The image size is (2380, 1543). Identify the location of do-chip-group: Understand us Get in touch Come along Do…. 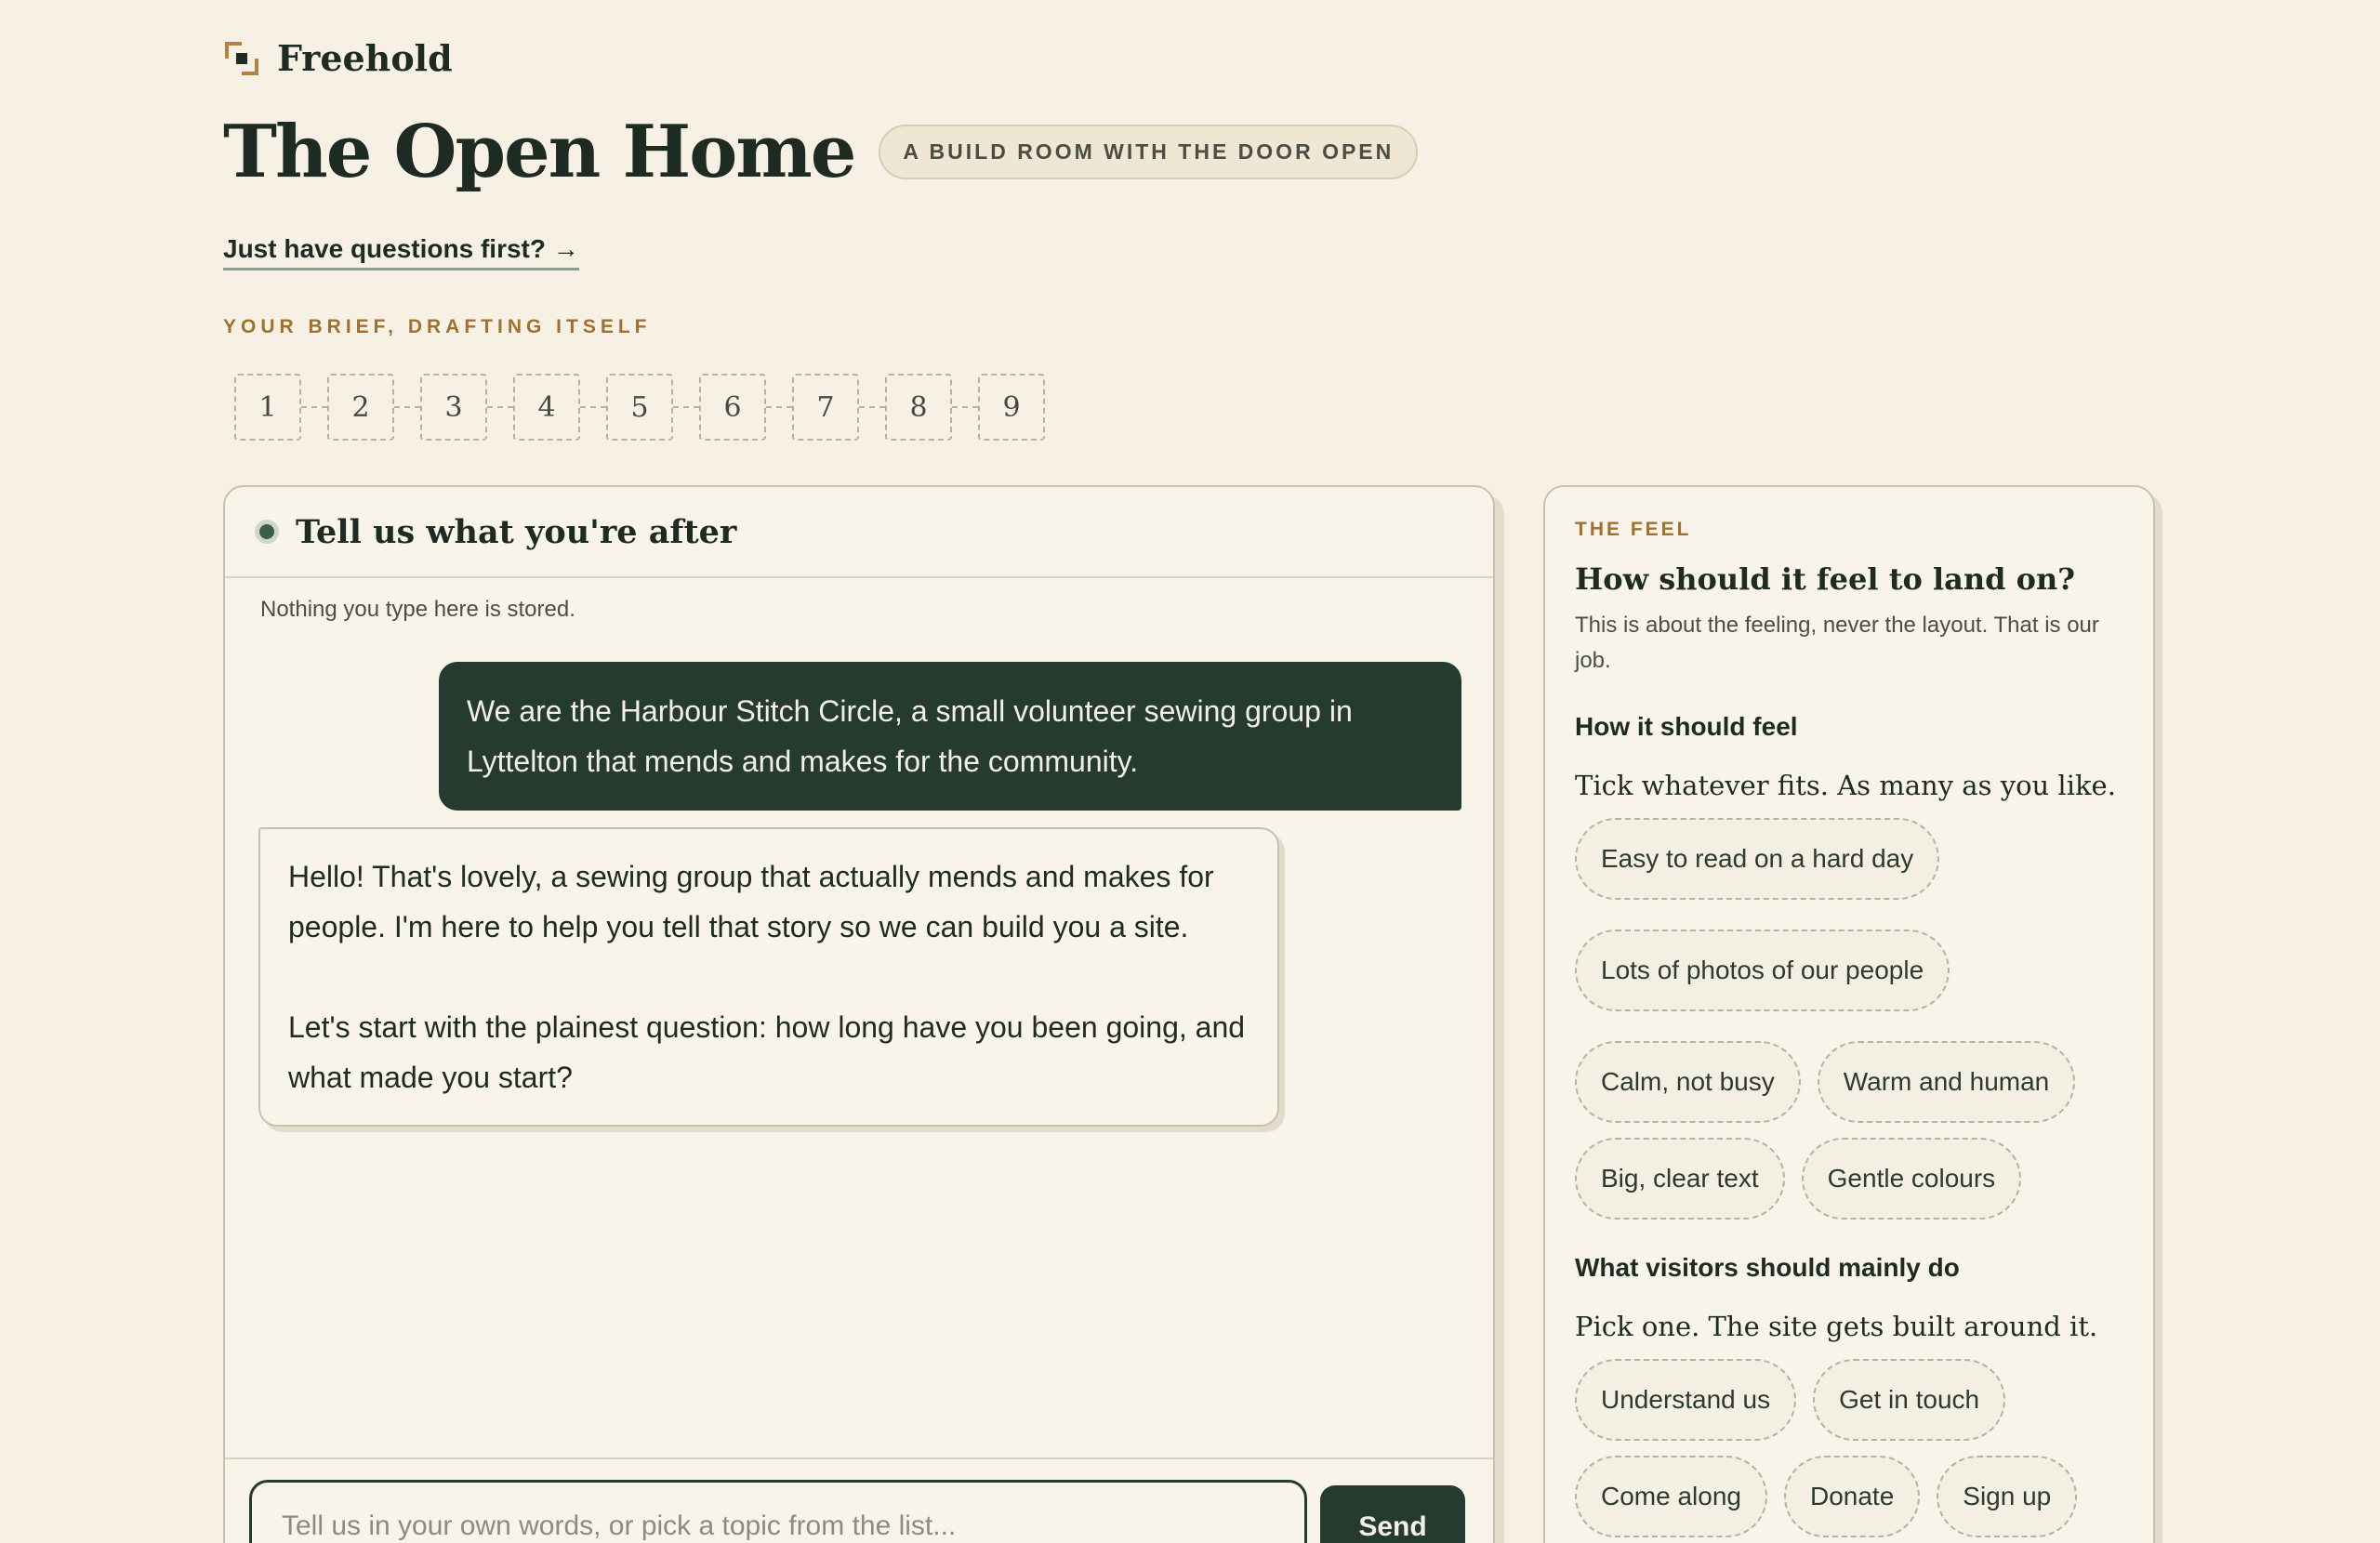
(1835, 1448).